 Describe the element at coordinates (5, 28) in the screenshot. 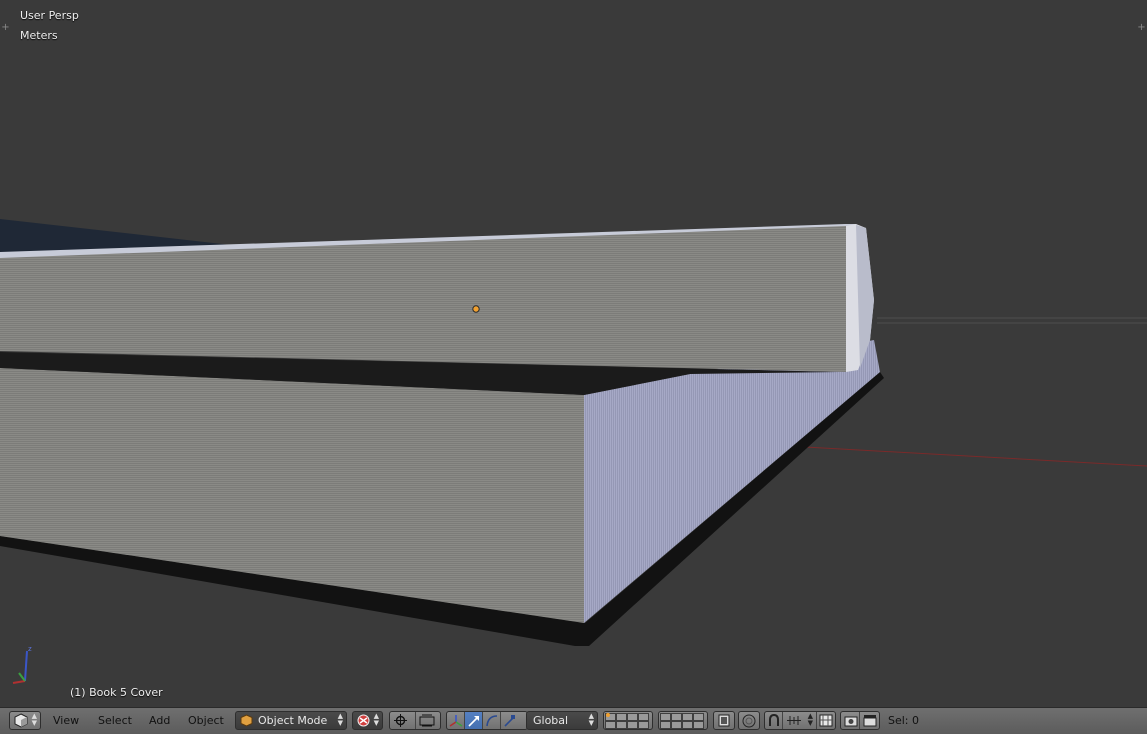

I see `toolshelf-expand-icon: +` at that location.